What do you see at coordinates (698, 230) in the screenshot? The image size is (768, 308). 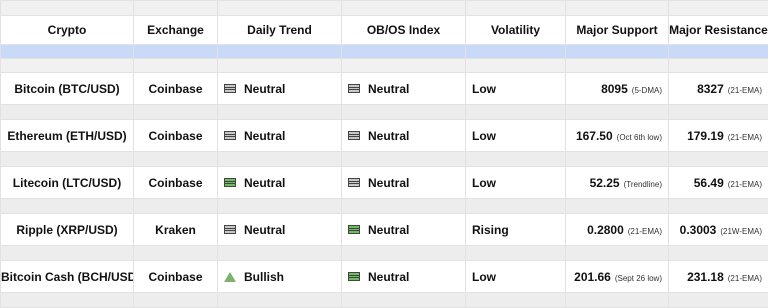 I see `resistance-text: 0.3003` at bounding box center [698, 230].